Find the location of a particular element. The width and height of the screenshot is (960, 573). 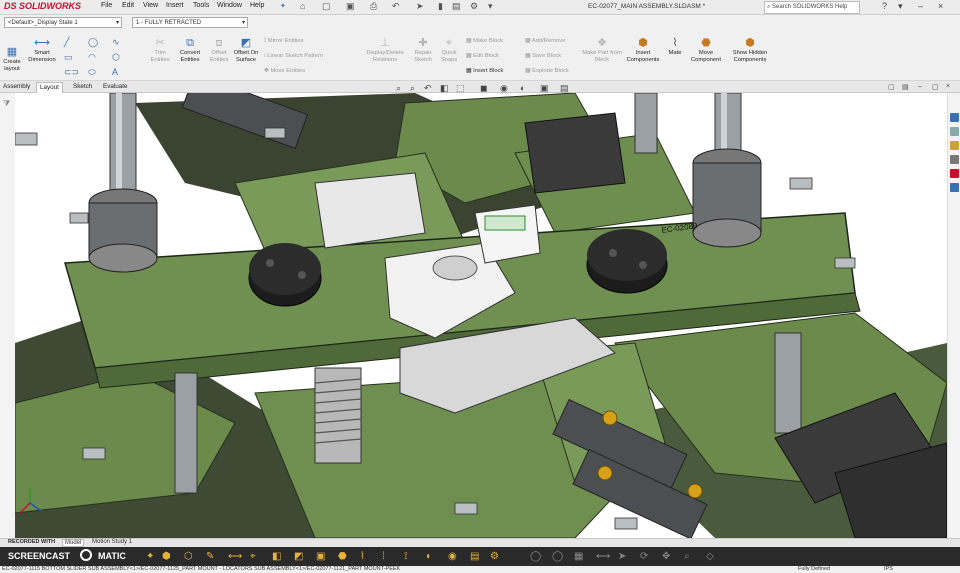

tab-sketch: Sketch is located at coordinates (82, 87).